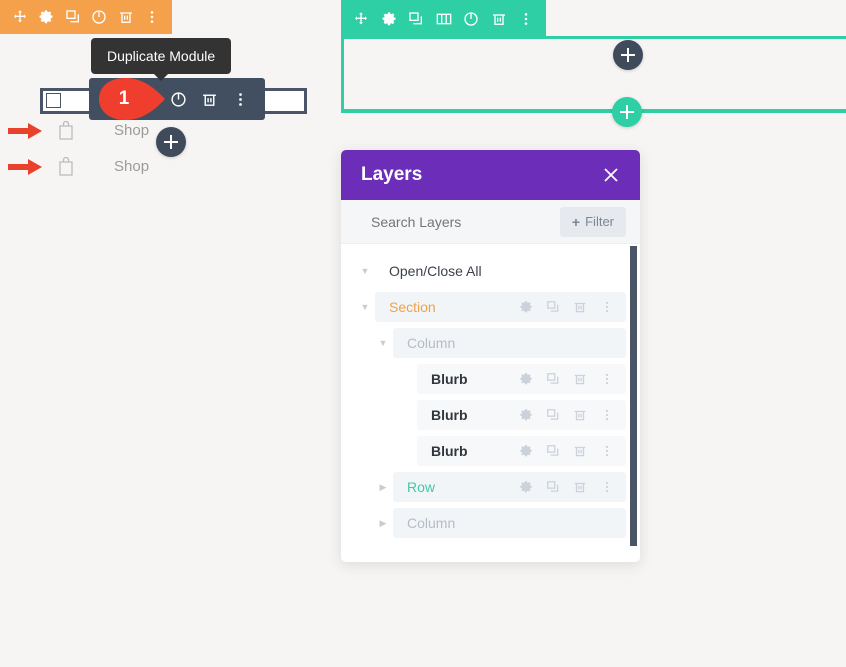 The image size is (846, 667). I want to click on add-module-button, so click(171, 142).